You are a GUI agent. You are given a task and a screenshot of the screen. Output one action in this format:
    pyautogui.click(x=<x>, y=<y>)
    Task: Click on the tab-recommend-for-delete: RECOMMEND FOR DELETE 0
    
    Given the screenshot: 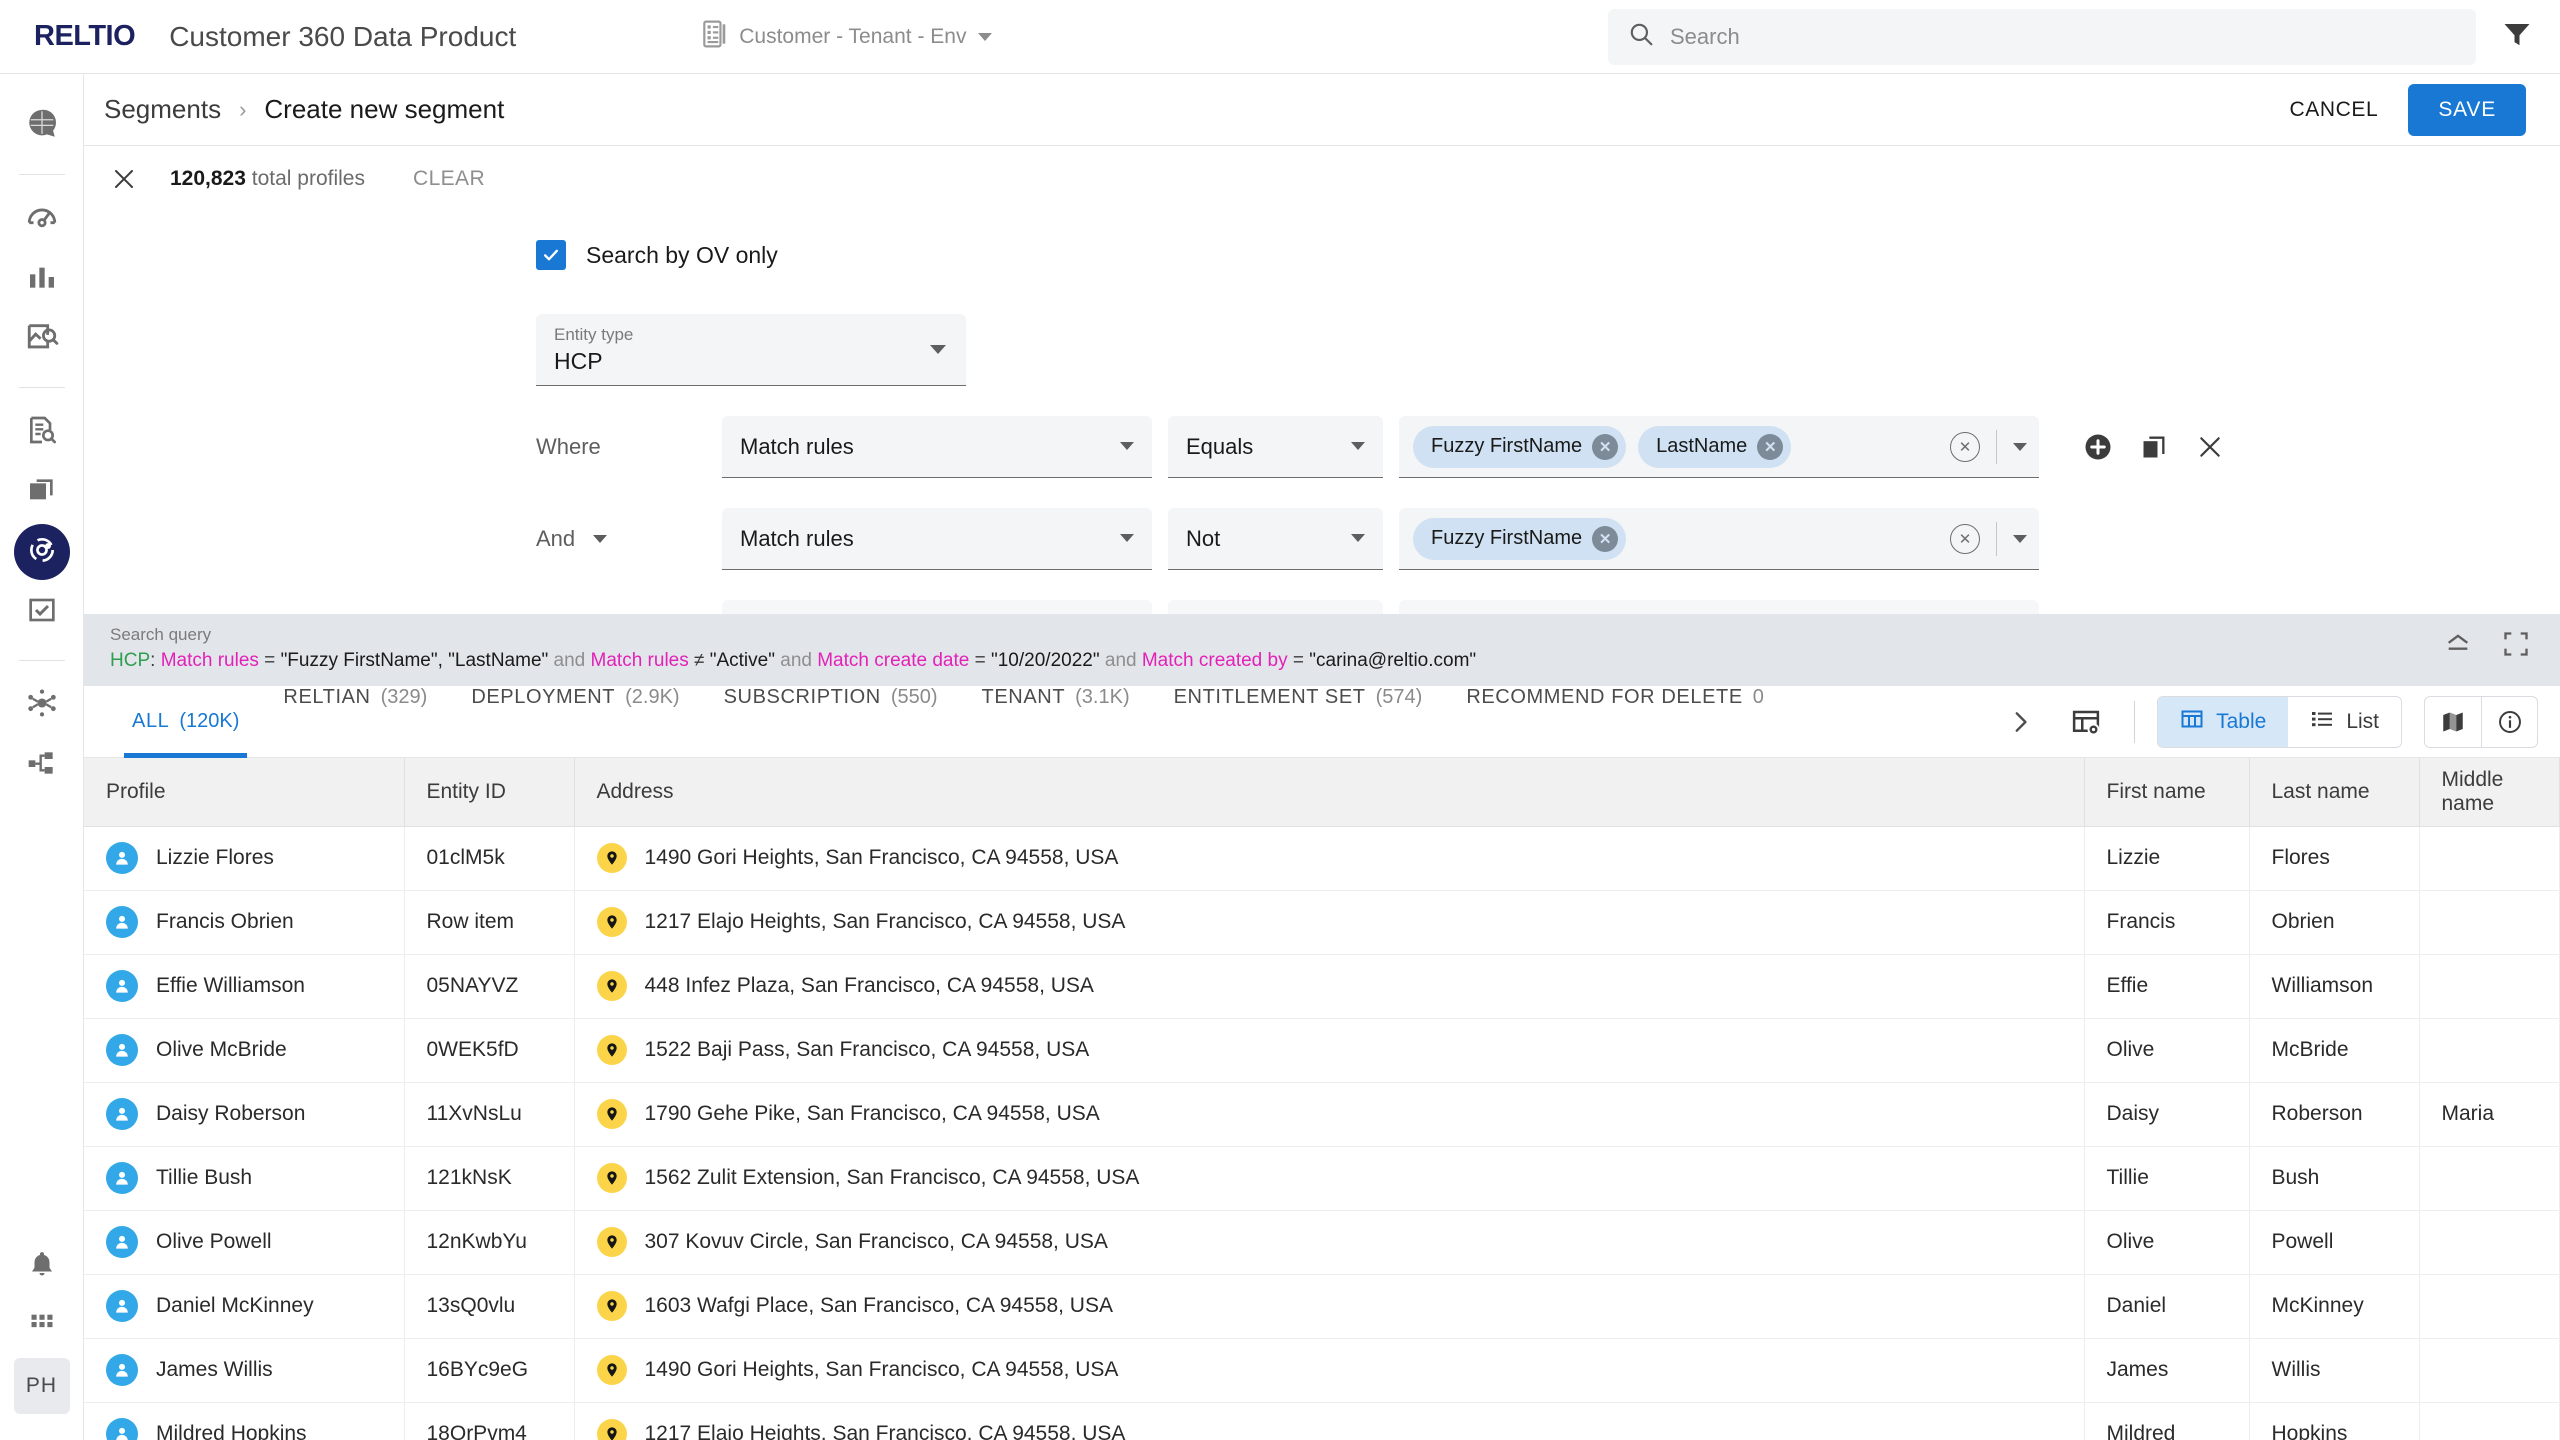 What is the action you would take?
    pyautogui.click(x=1615, y=722)
    